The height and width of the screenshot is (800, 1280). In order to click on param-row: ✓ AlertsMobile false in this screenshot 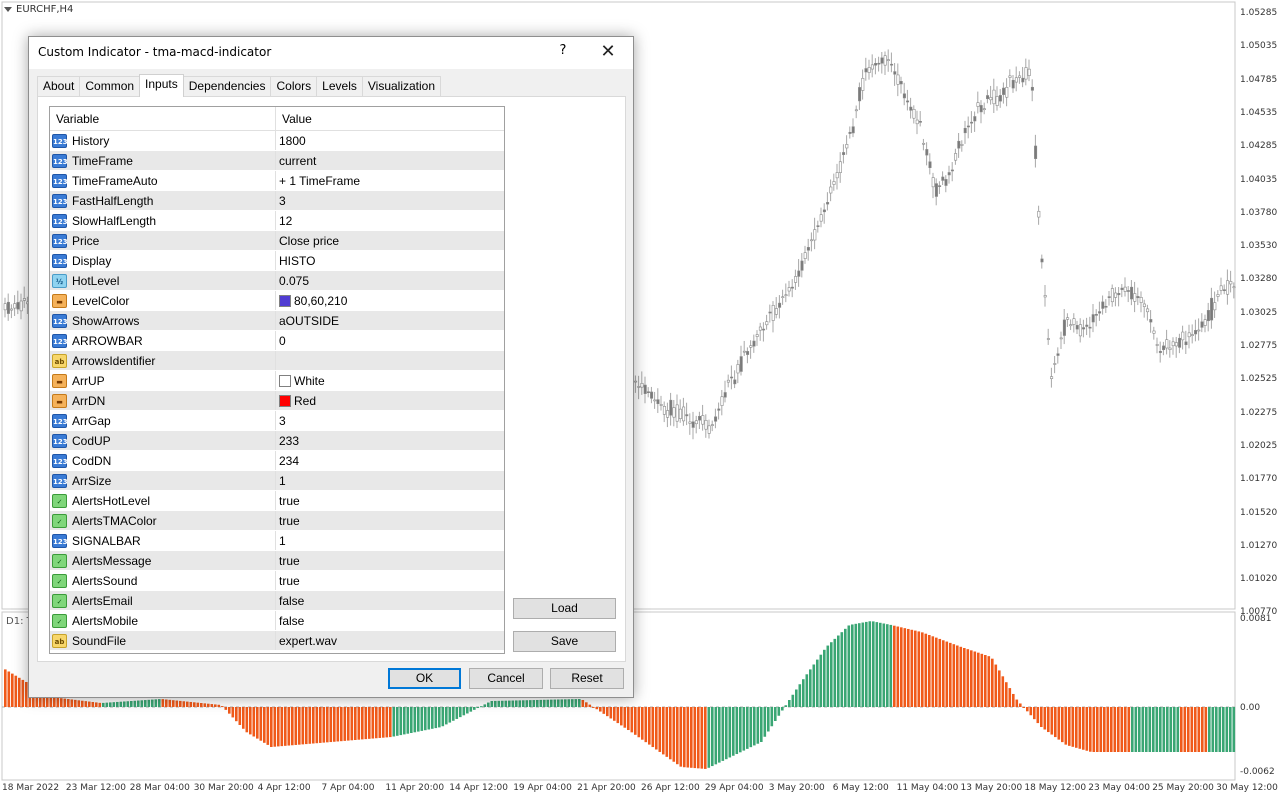, I will do `click(277, 621)`.